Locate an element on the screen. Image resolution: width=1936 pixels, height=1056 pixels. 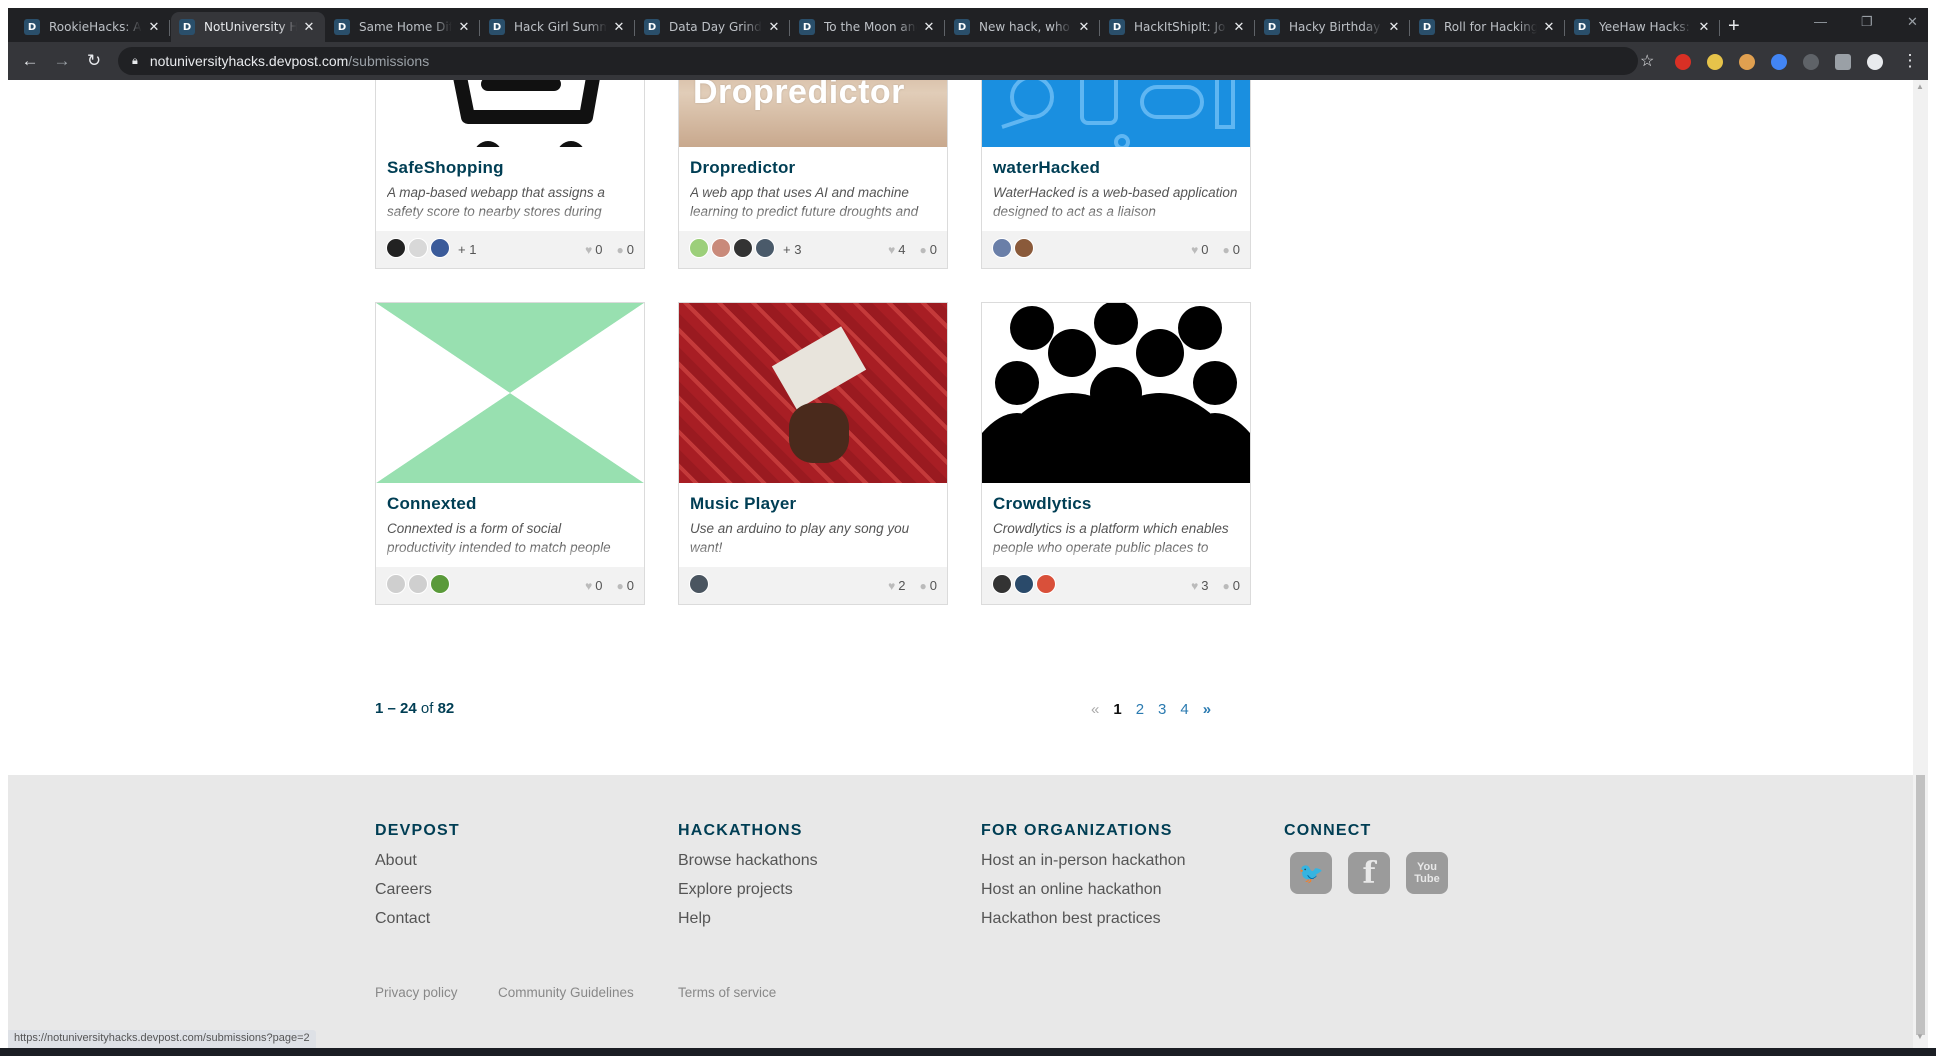
footer-link-careers: Careers is located at coordinates (417, 890).